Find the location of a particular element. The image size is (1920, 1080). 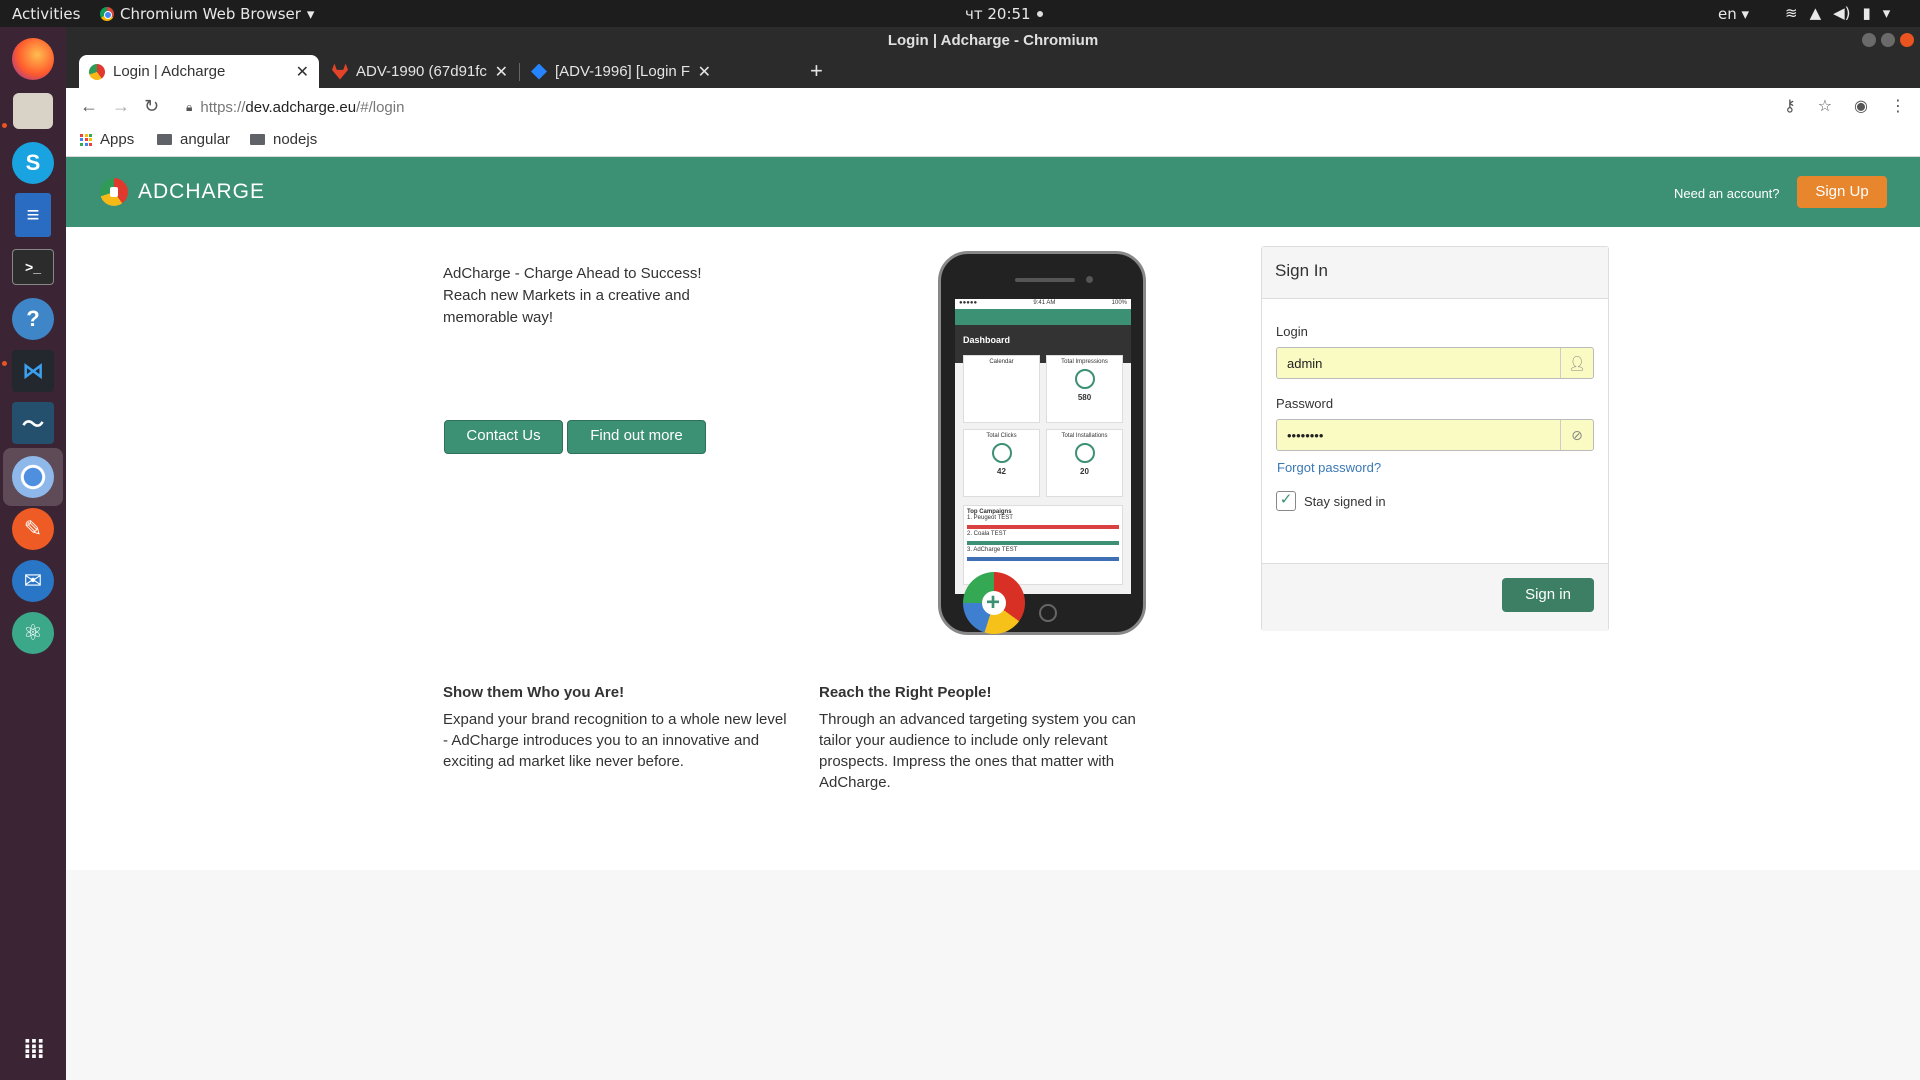

card-title: Total Installations is located at coordinates (1084, 436).